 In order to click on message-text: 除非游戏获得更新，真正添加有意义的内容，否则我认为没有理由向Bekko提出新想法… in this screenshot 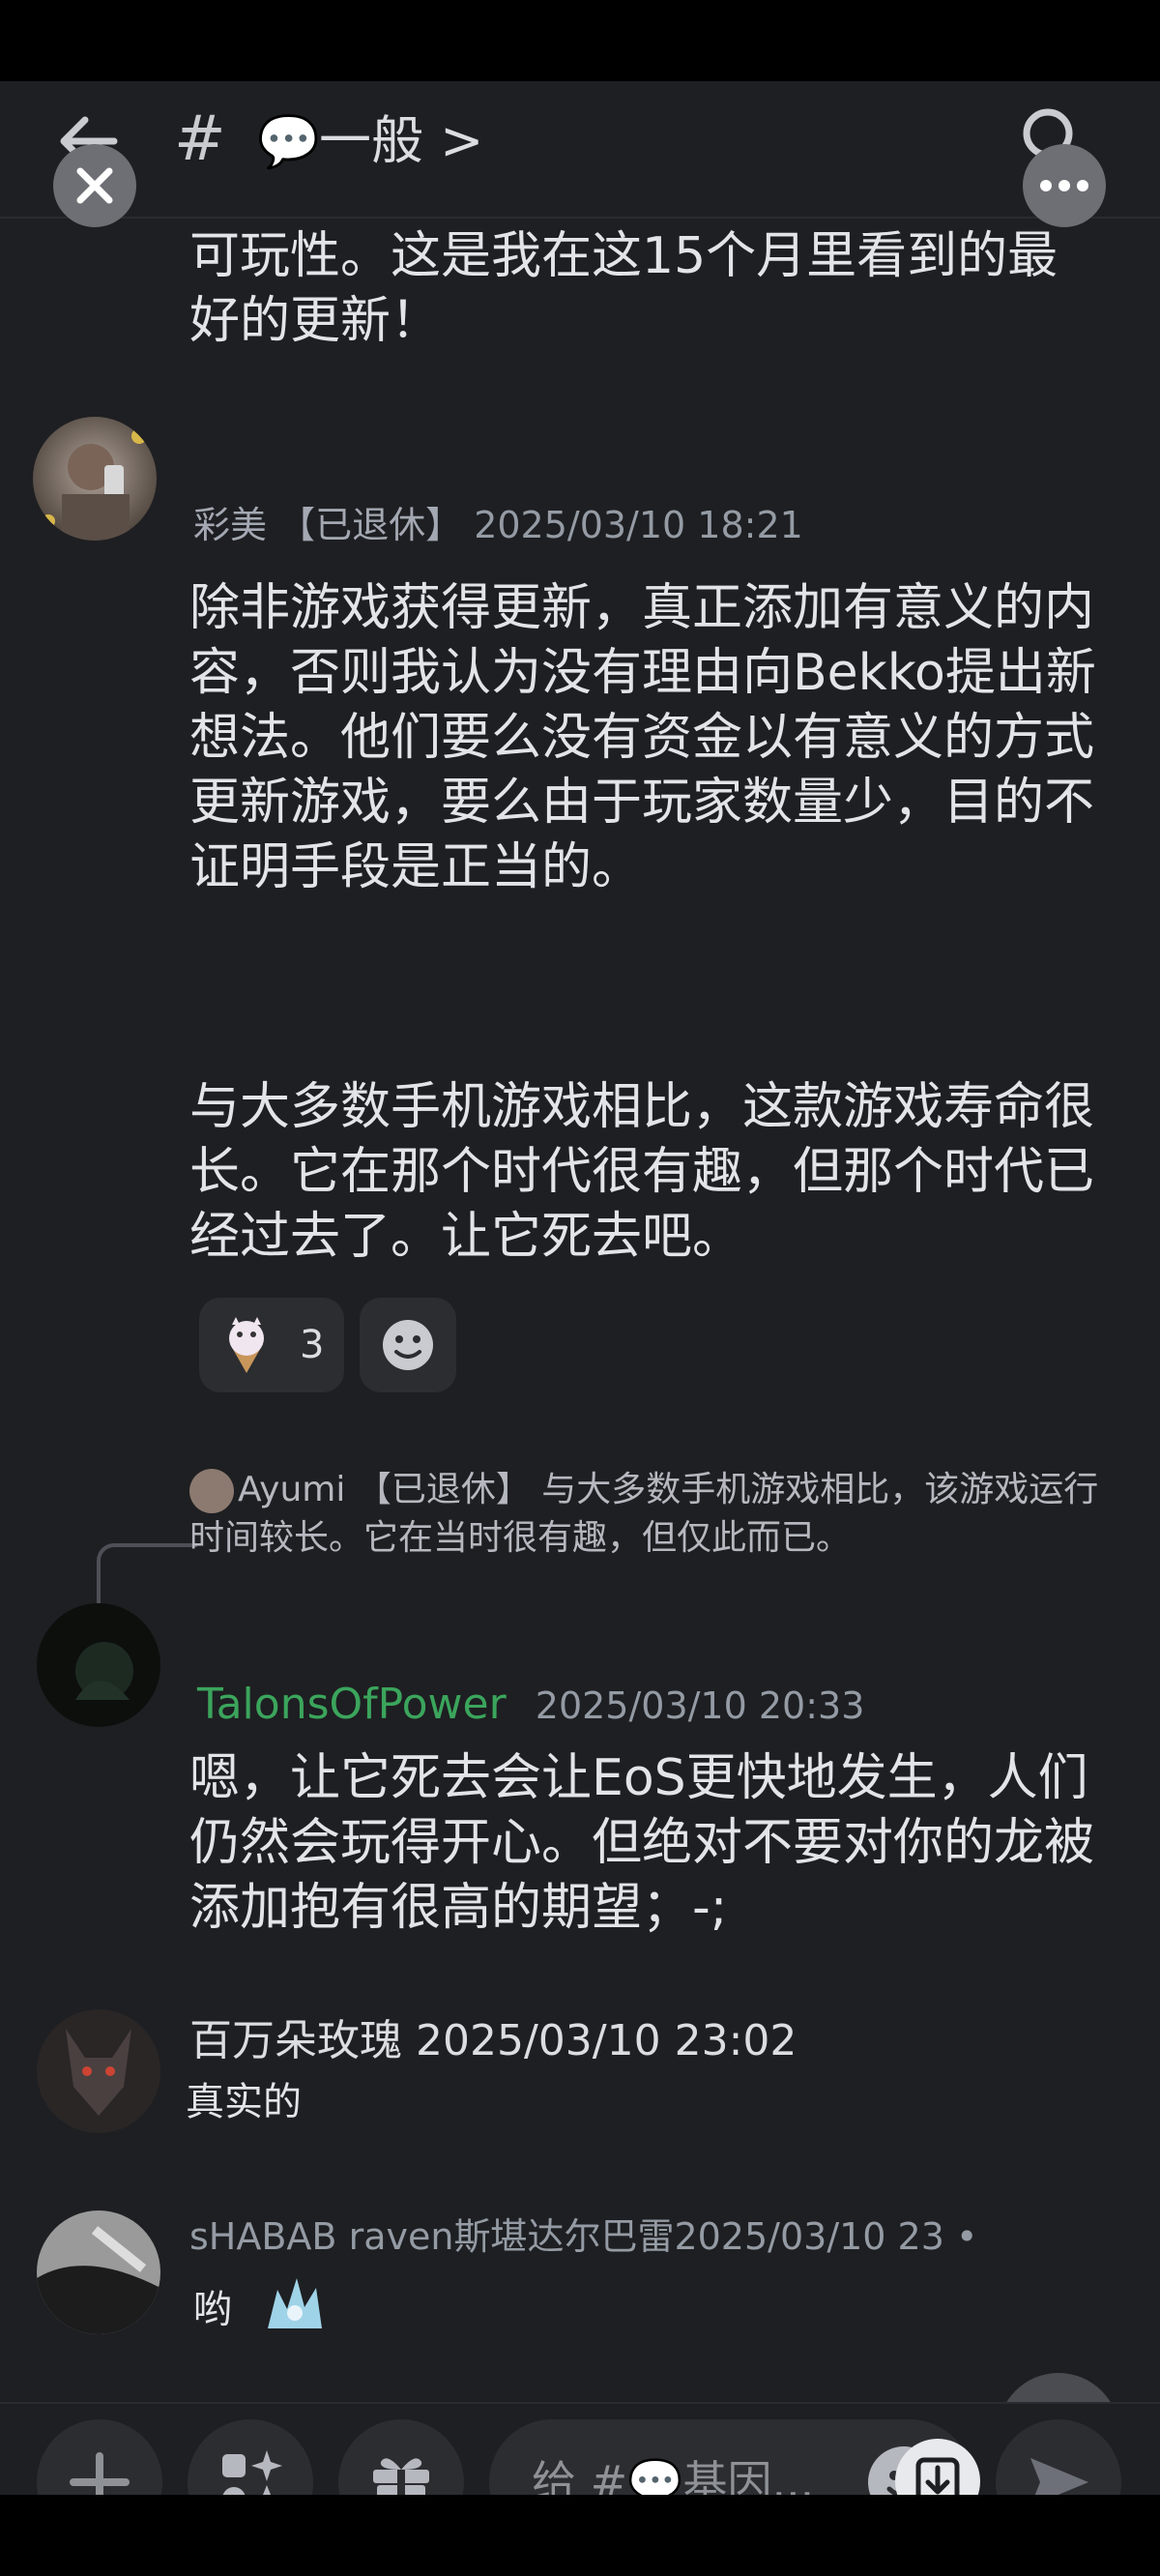, I will do `click(642, 737)`.